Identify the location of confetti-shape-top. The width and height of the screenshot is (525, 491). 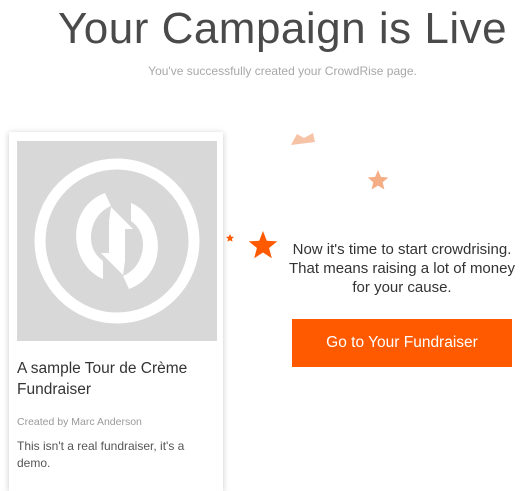
(303, 139).